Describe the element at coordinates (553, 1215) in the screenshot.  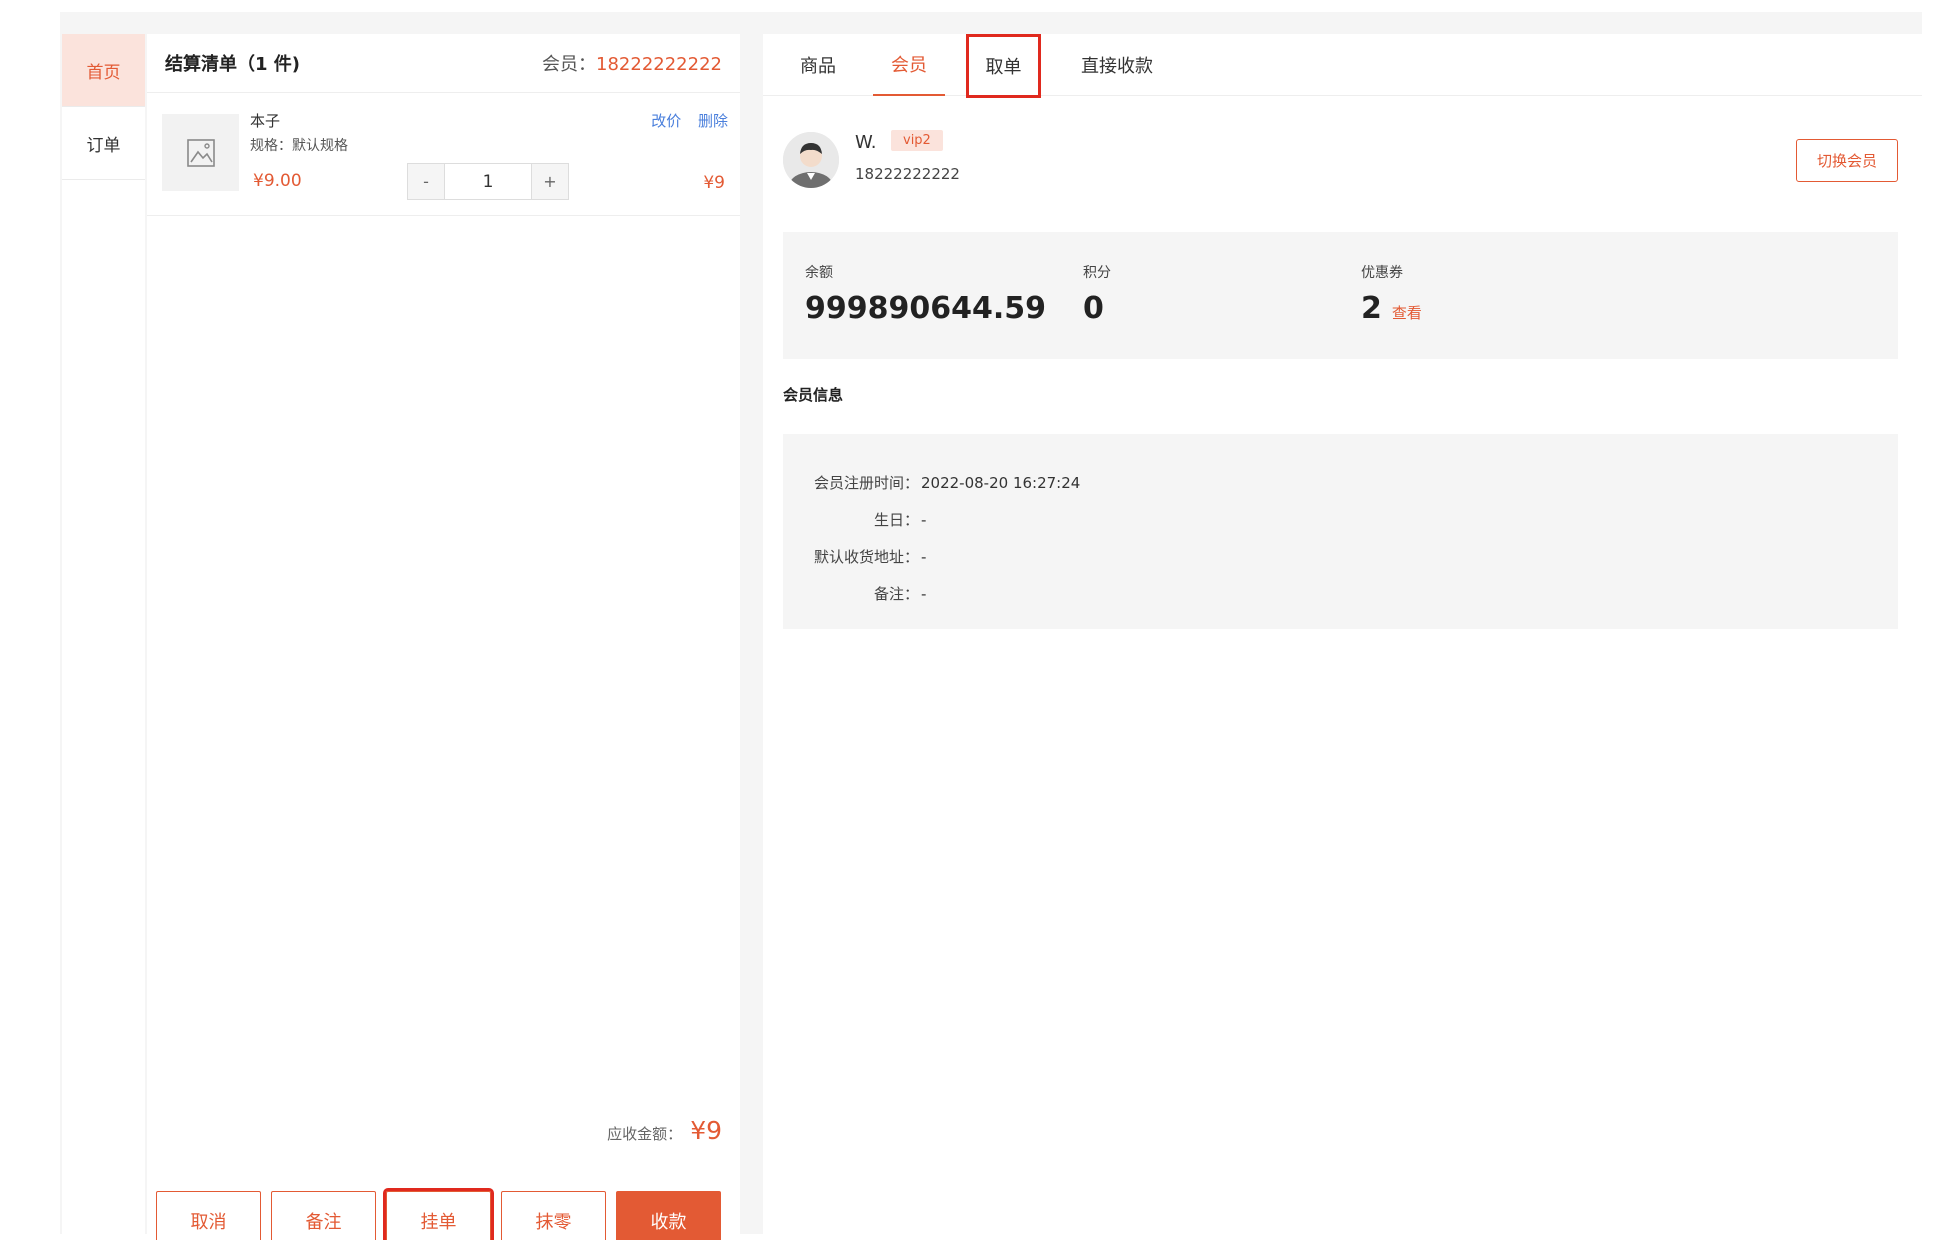
I see `round-off-button: 抹零` at that location.